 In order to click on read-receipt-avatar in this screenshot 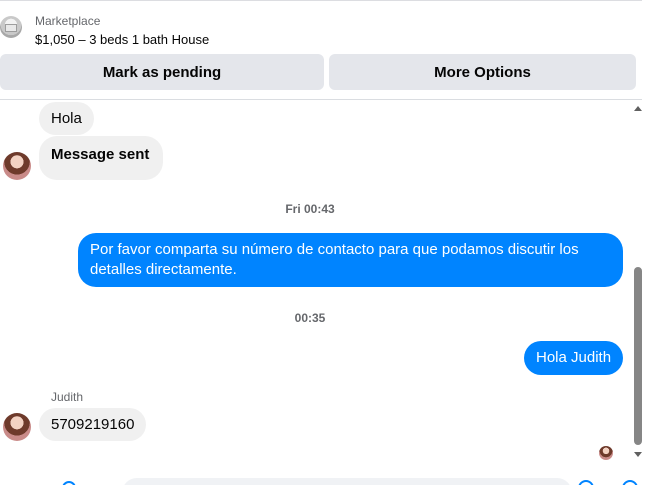, I will do `click(606, 453)`.